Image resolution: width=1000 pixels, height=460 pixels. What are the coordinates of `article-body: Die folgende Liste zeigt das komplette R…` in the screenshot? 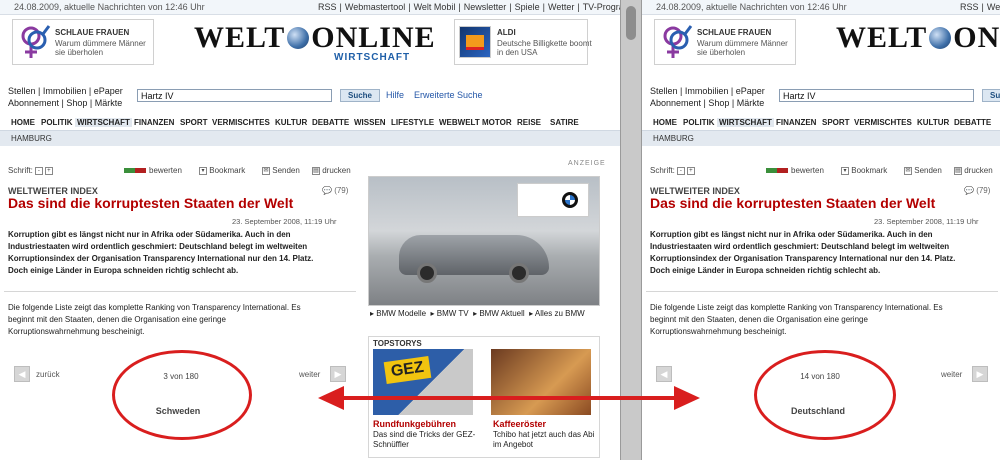 It's located at (822, 320).